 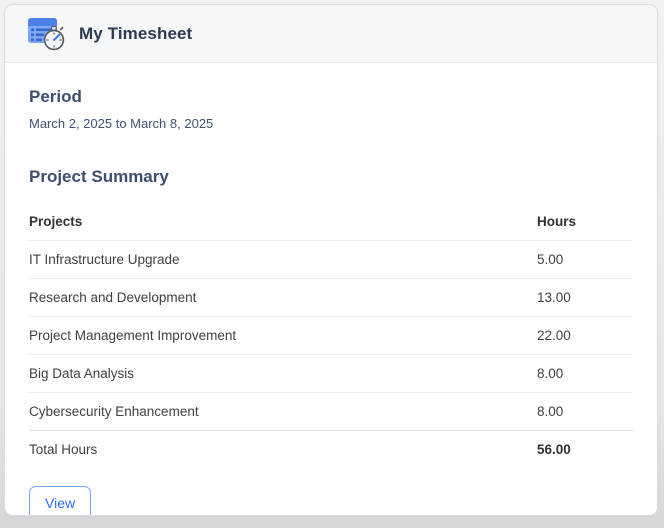 What do you see at coordinates (331, 450) in the screenshot?
I see `total-row: Total Hours 56.00` at bounding box center [331, 450].